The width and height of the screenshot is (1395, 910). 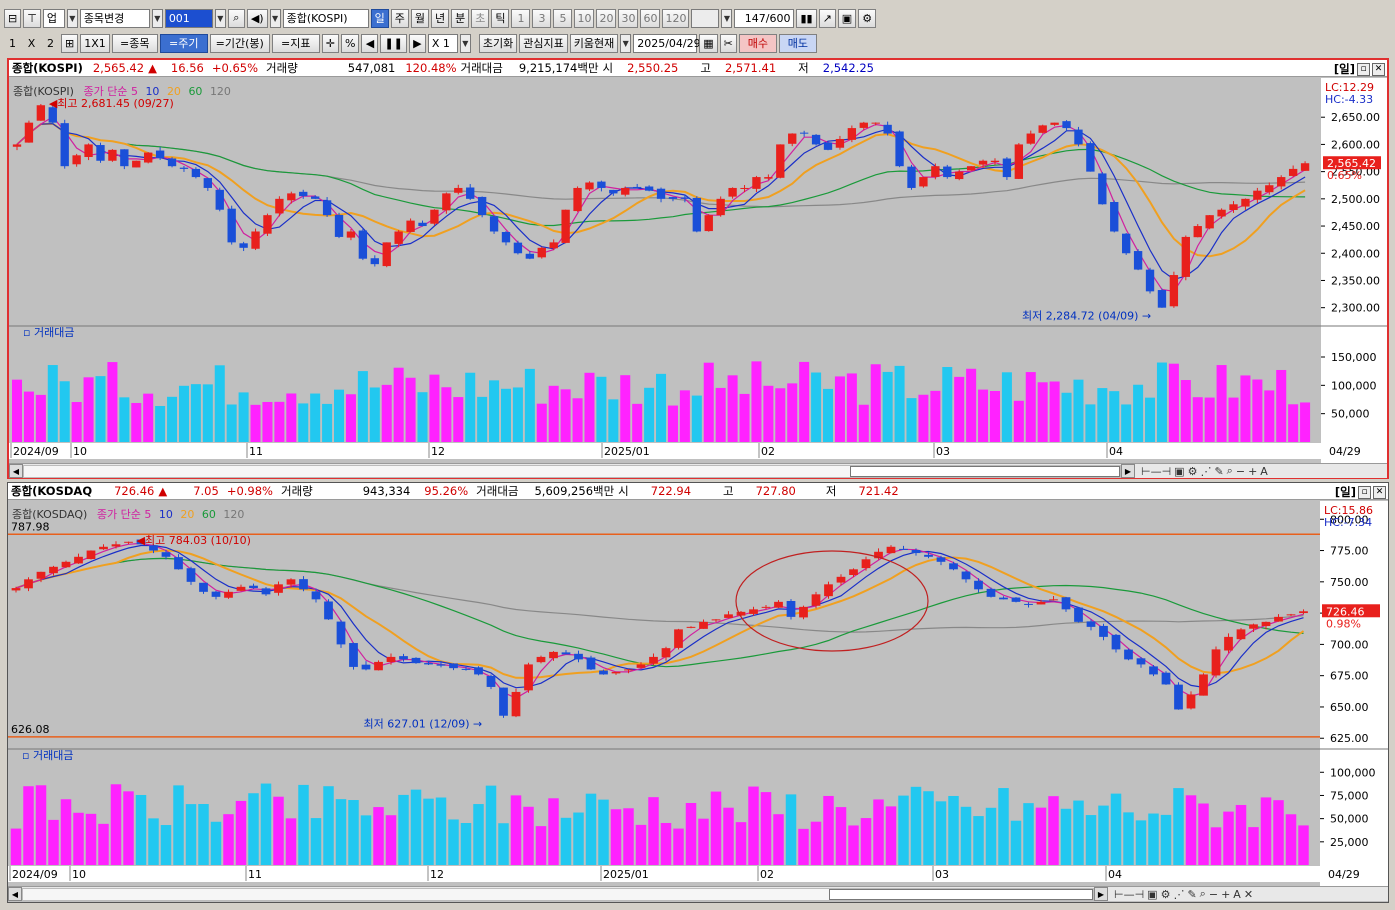 I want to click on speaker-icon: ◀), so click(x=257, y=18).